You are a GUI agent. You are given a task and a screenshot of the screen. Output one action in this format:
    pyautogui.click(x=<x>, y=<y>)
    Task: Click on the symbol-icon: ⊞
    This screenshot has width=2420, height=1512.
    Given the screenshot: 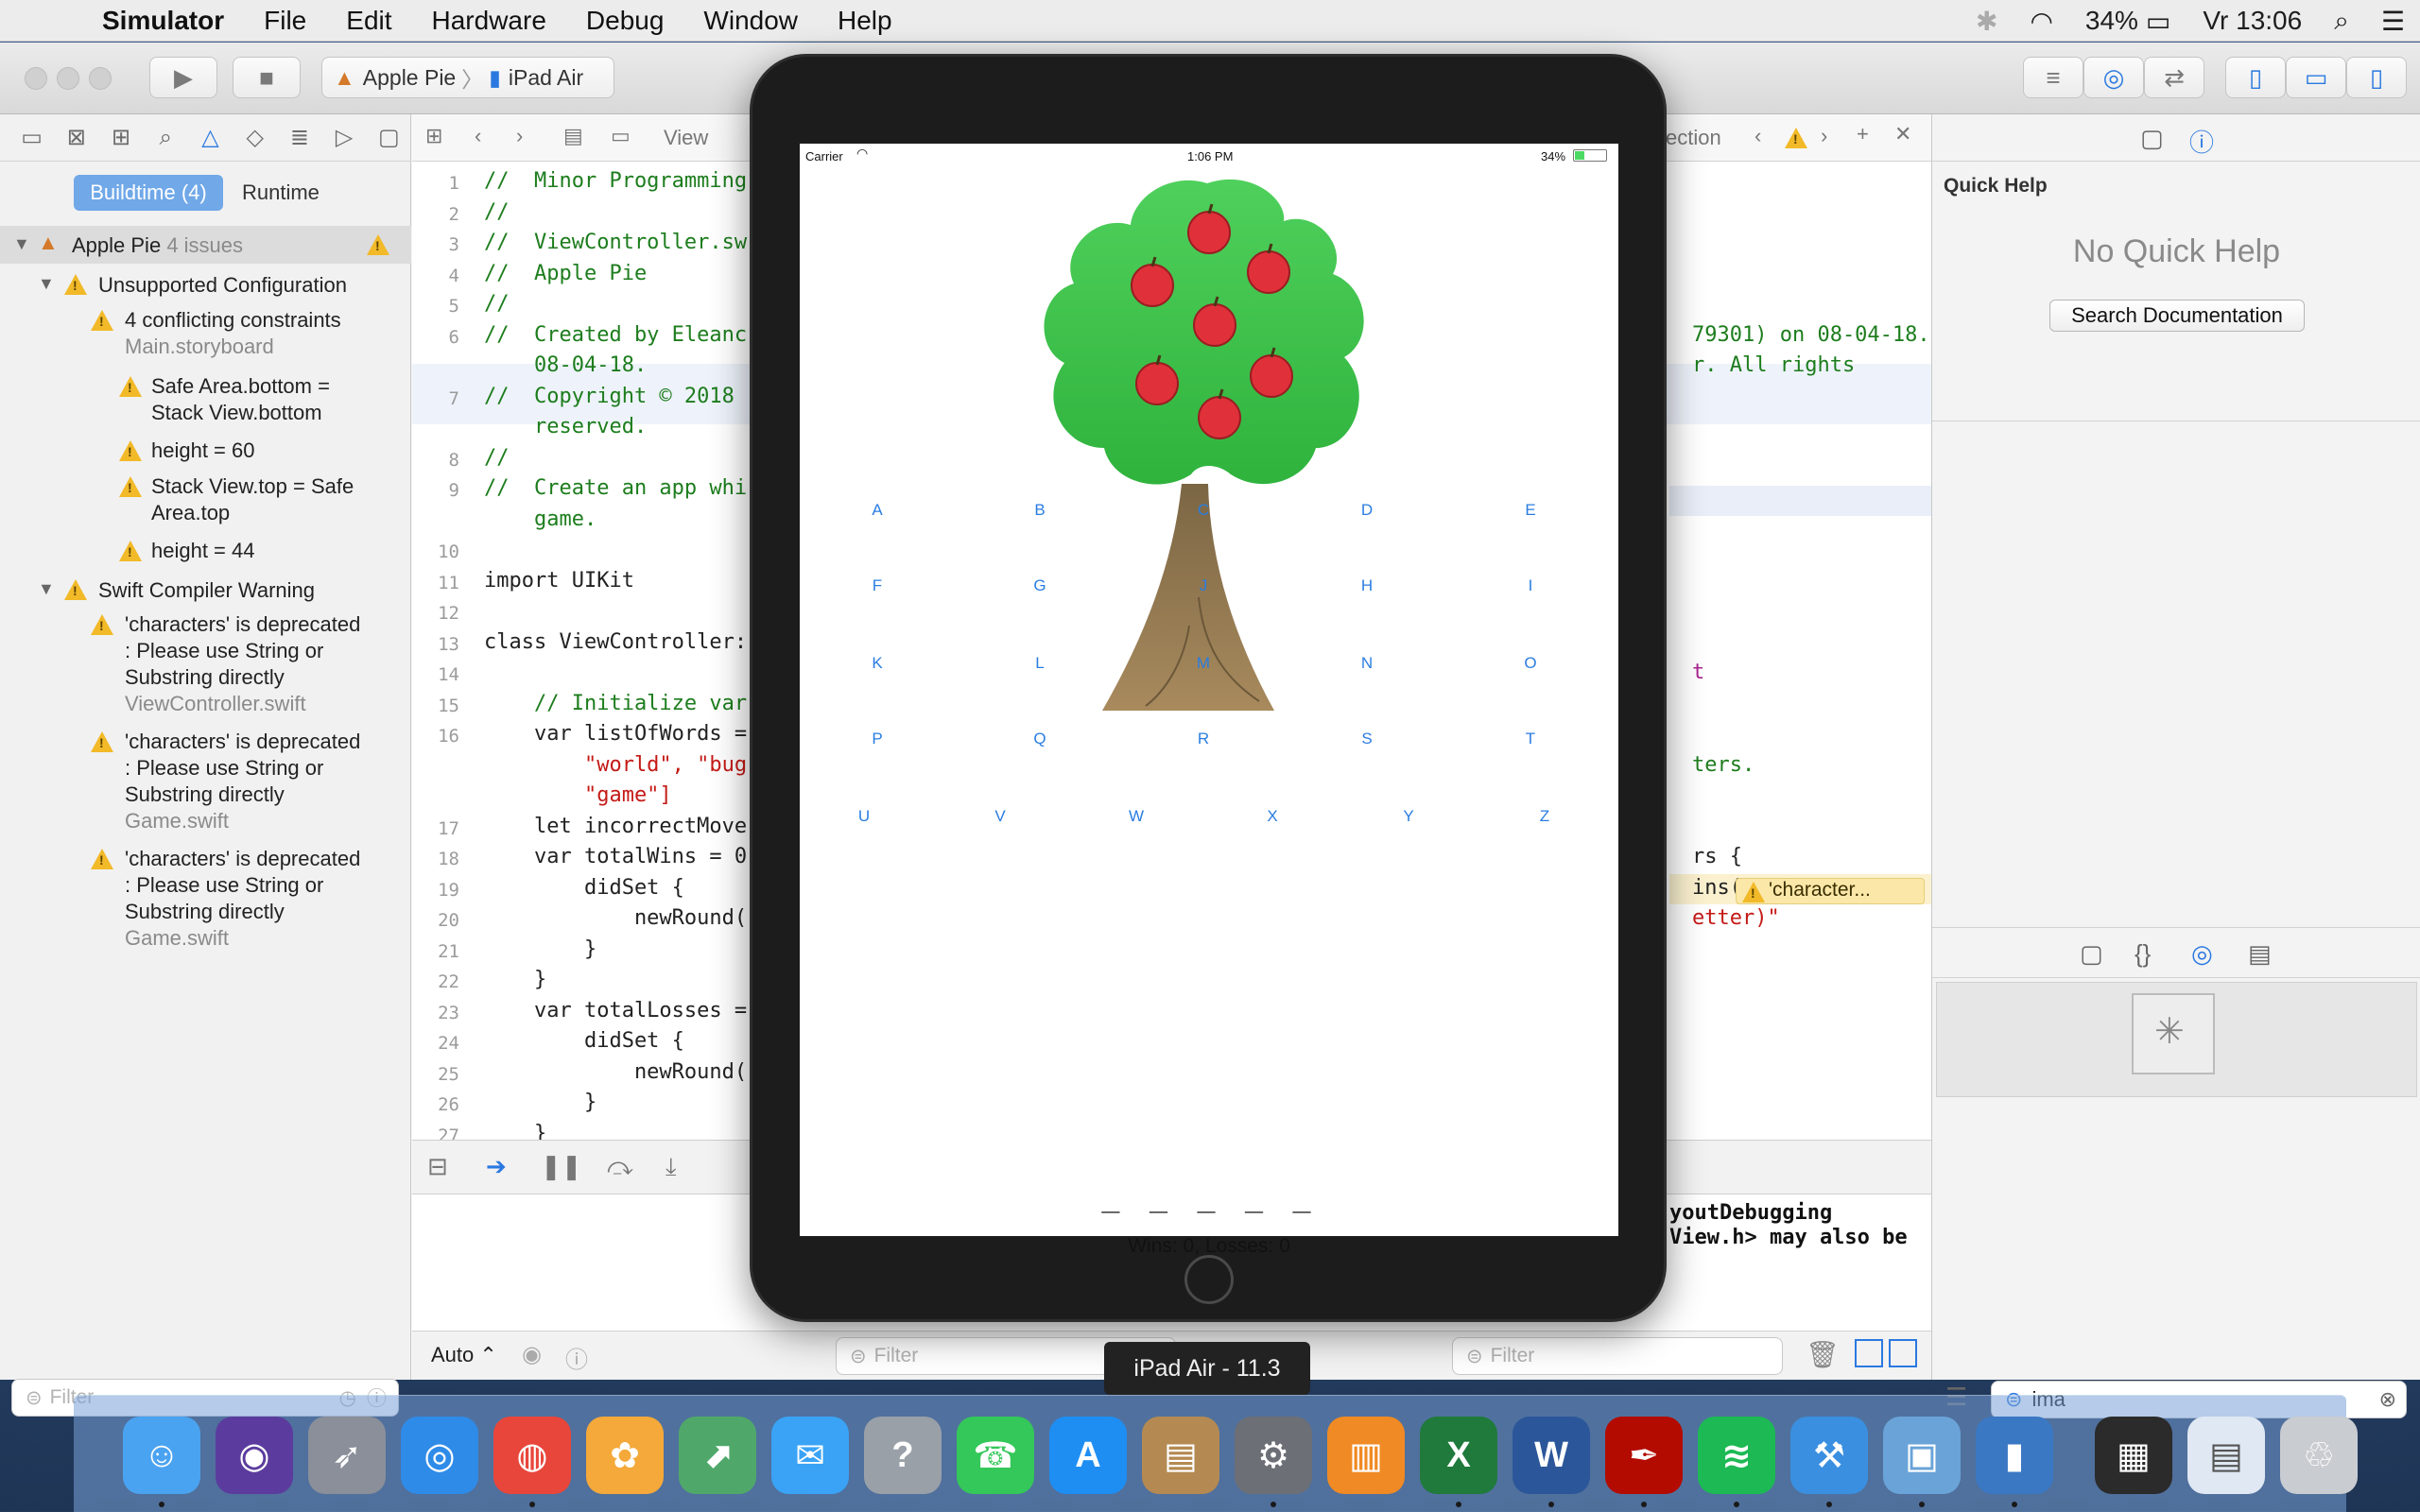 What is the action you would take?
    pyautogui.click(x=120, y=137)
    